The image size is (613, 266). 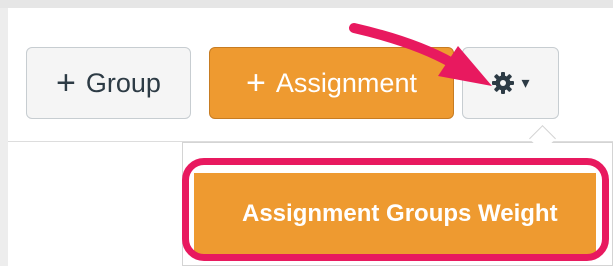 I want to click on window-top-border, so click(x=306, y=4).